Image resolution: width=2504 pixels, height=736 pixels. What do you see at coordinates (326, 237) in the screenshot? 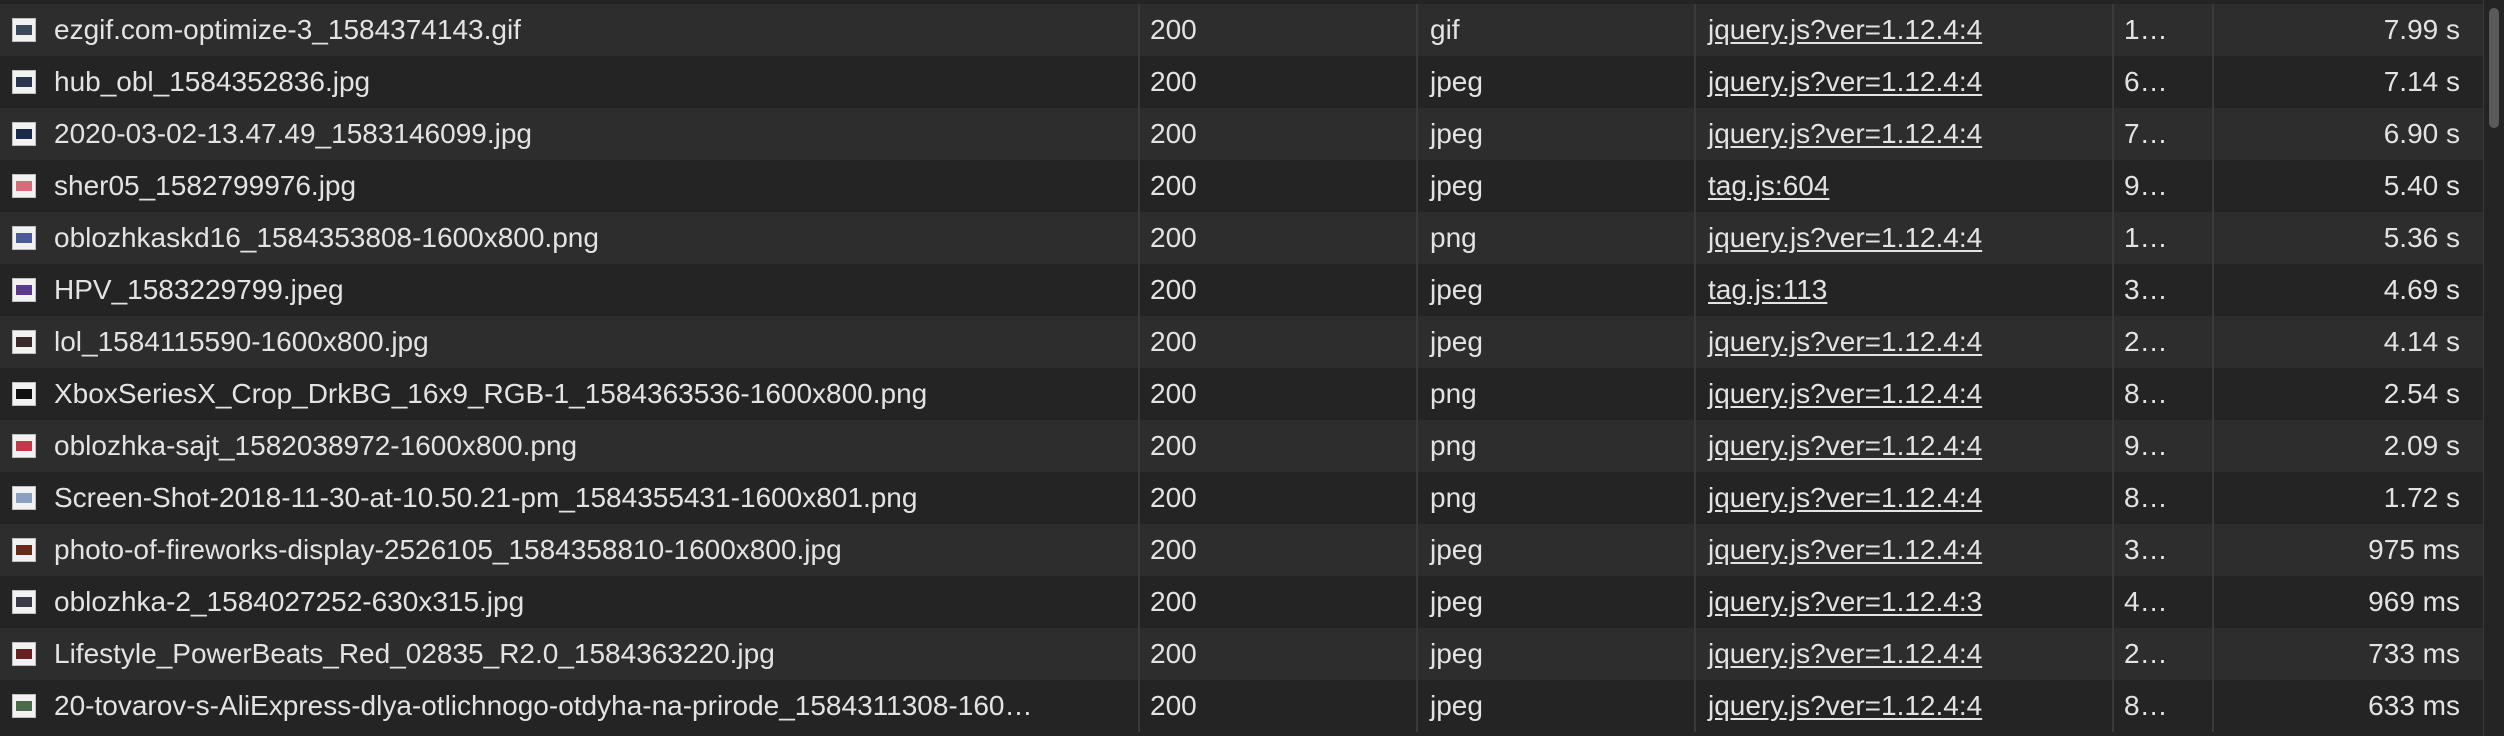
I see `request-name: oblozhkaskd16_1584353808-1600x800.png` at bounding box center [326, 237].